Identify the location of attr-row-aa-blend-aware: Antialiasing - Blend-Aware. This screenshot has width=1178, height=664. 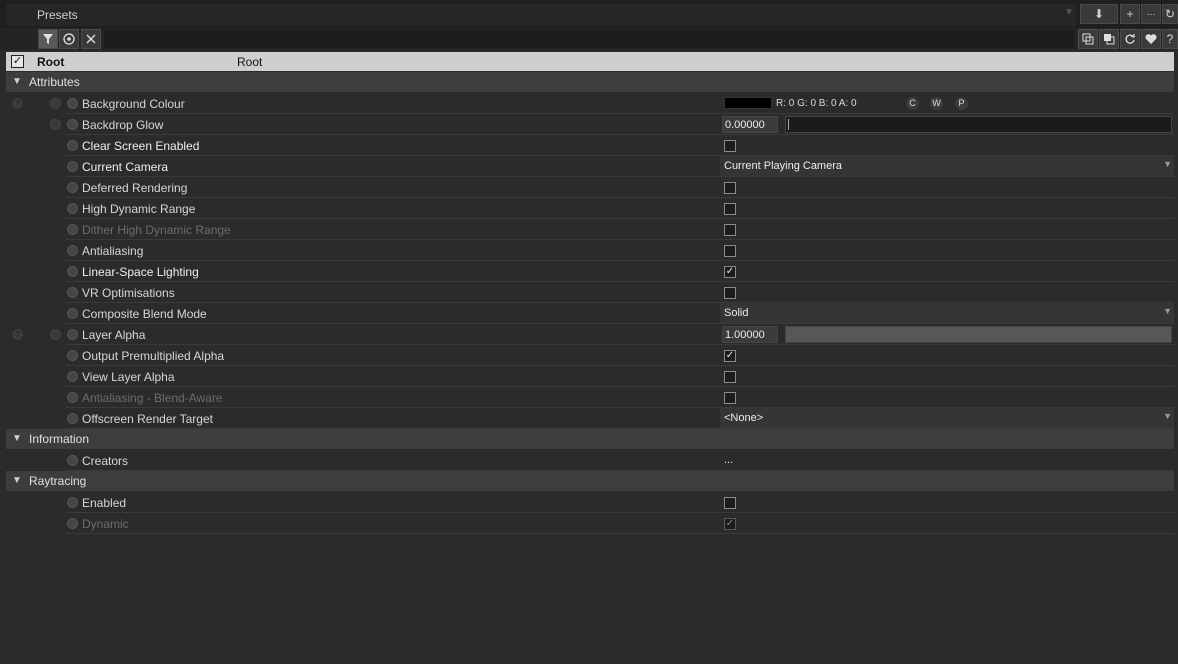
(590, 397).